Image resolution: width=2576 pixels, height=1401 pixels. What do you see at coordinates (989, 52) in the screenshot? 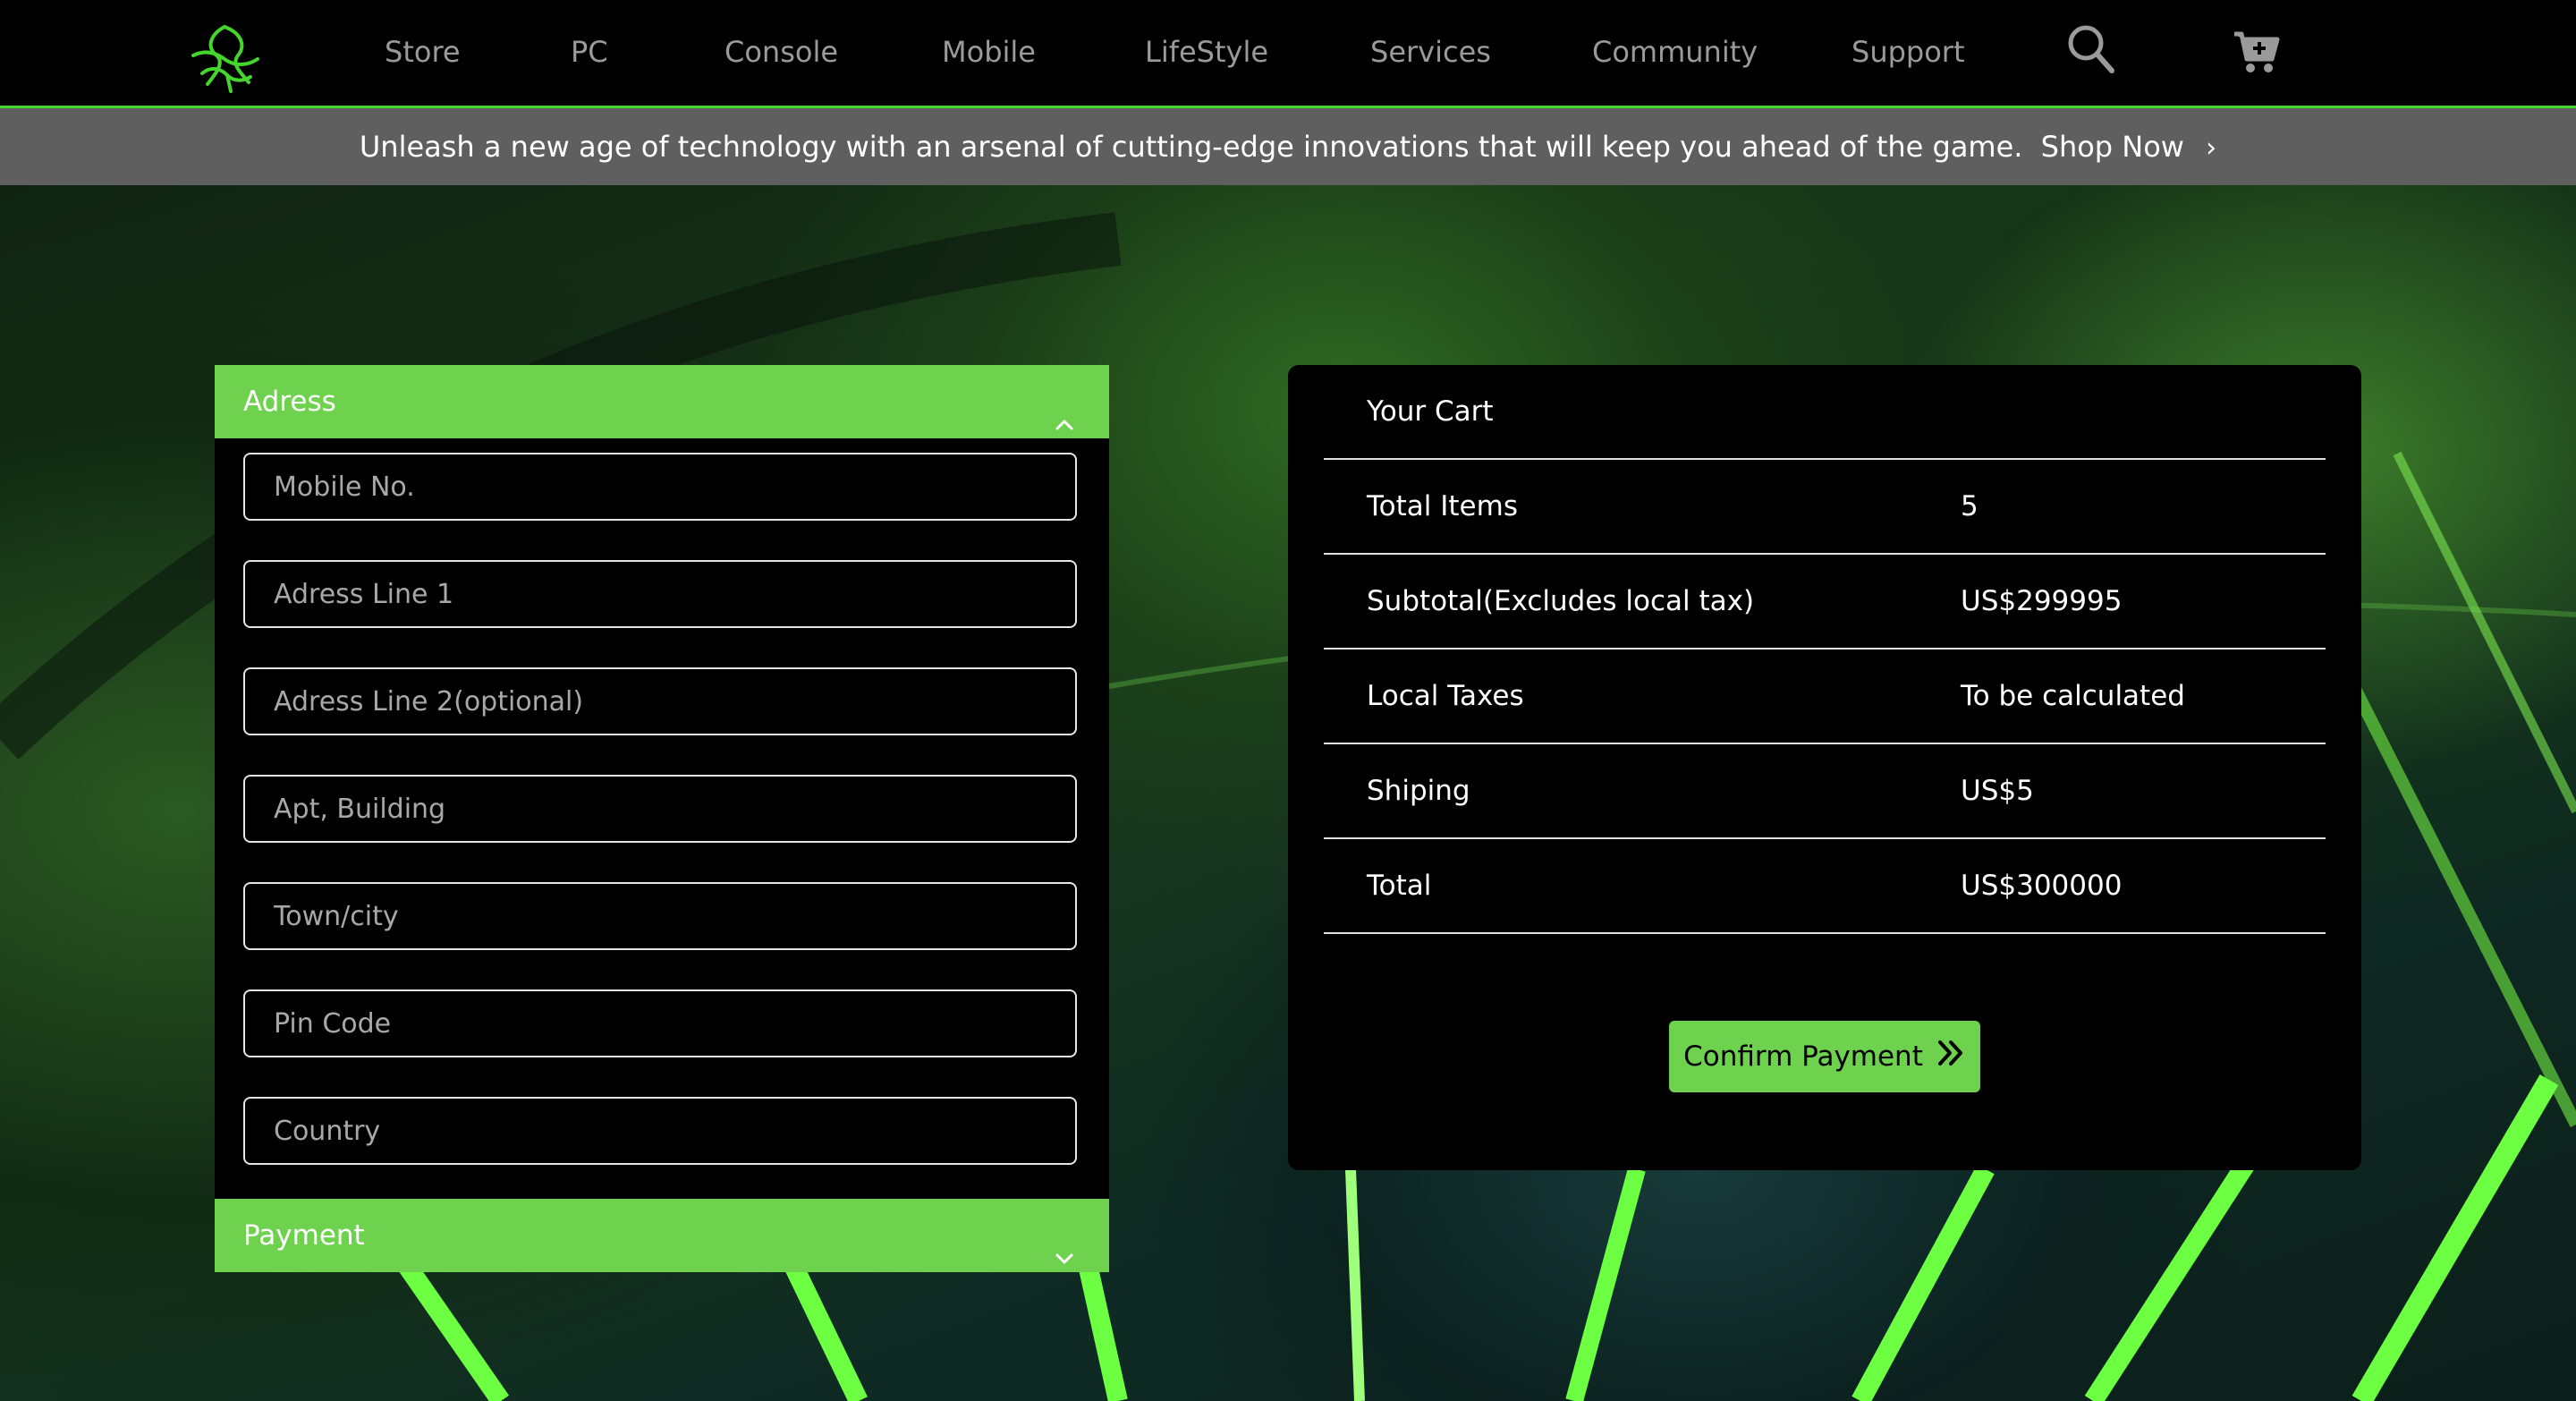
I see `nav-mobile: Mobile` at bounding box center [989, 52].